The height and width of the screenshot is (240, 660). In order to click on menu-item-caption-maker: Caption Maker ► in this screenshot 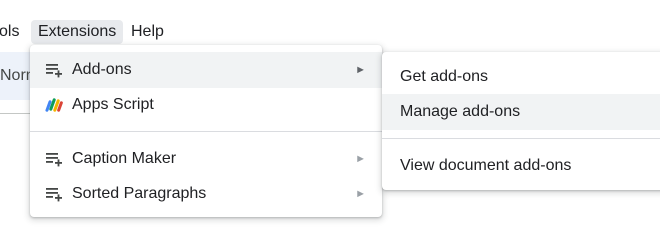, I will do `click(206, 159)`.